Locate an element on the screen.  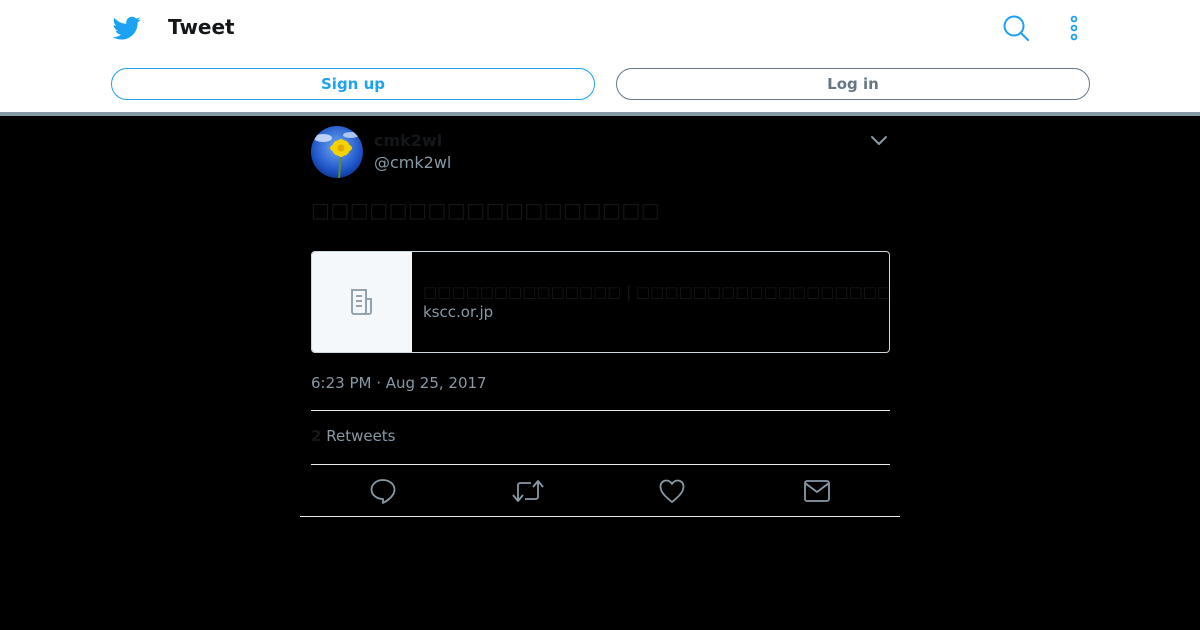
log-in-button: Log in is located at coordinates (853, 84).